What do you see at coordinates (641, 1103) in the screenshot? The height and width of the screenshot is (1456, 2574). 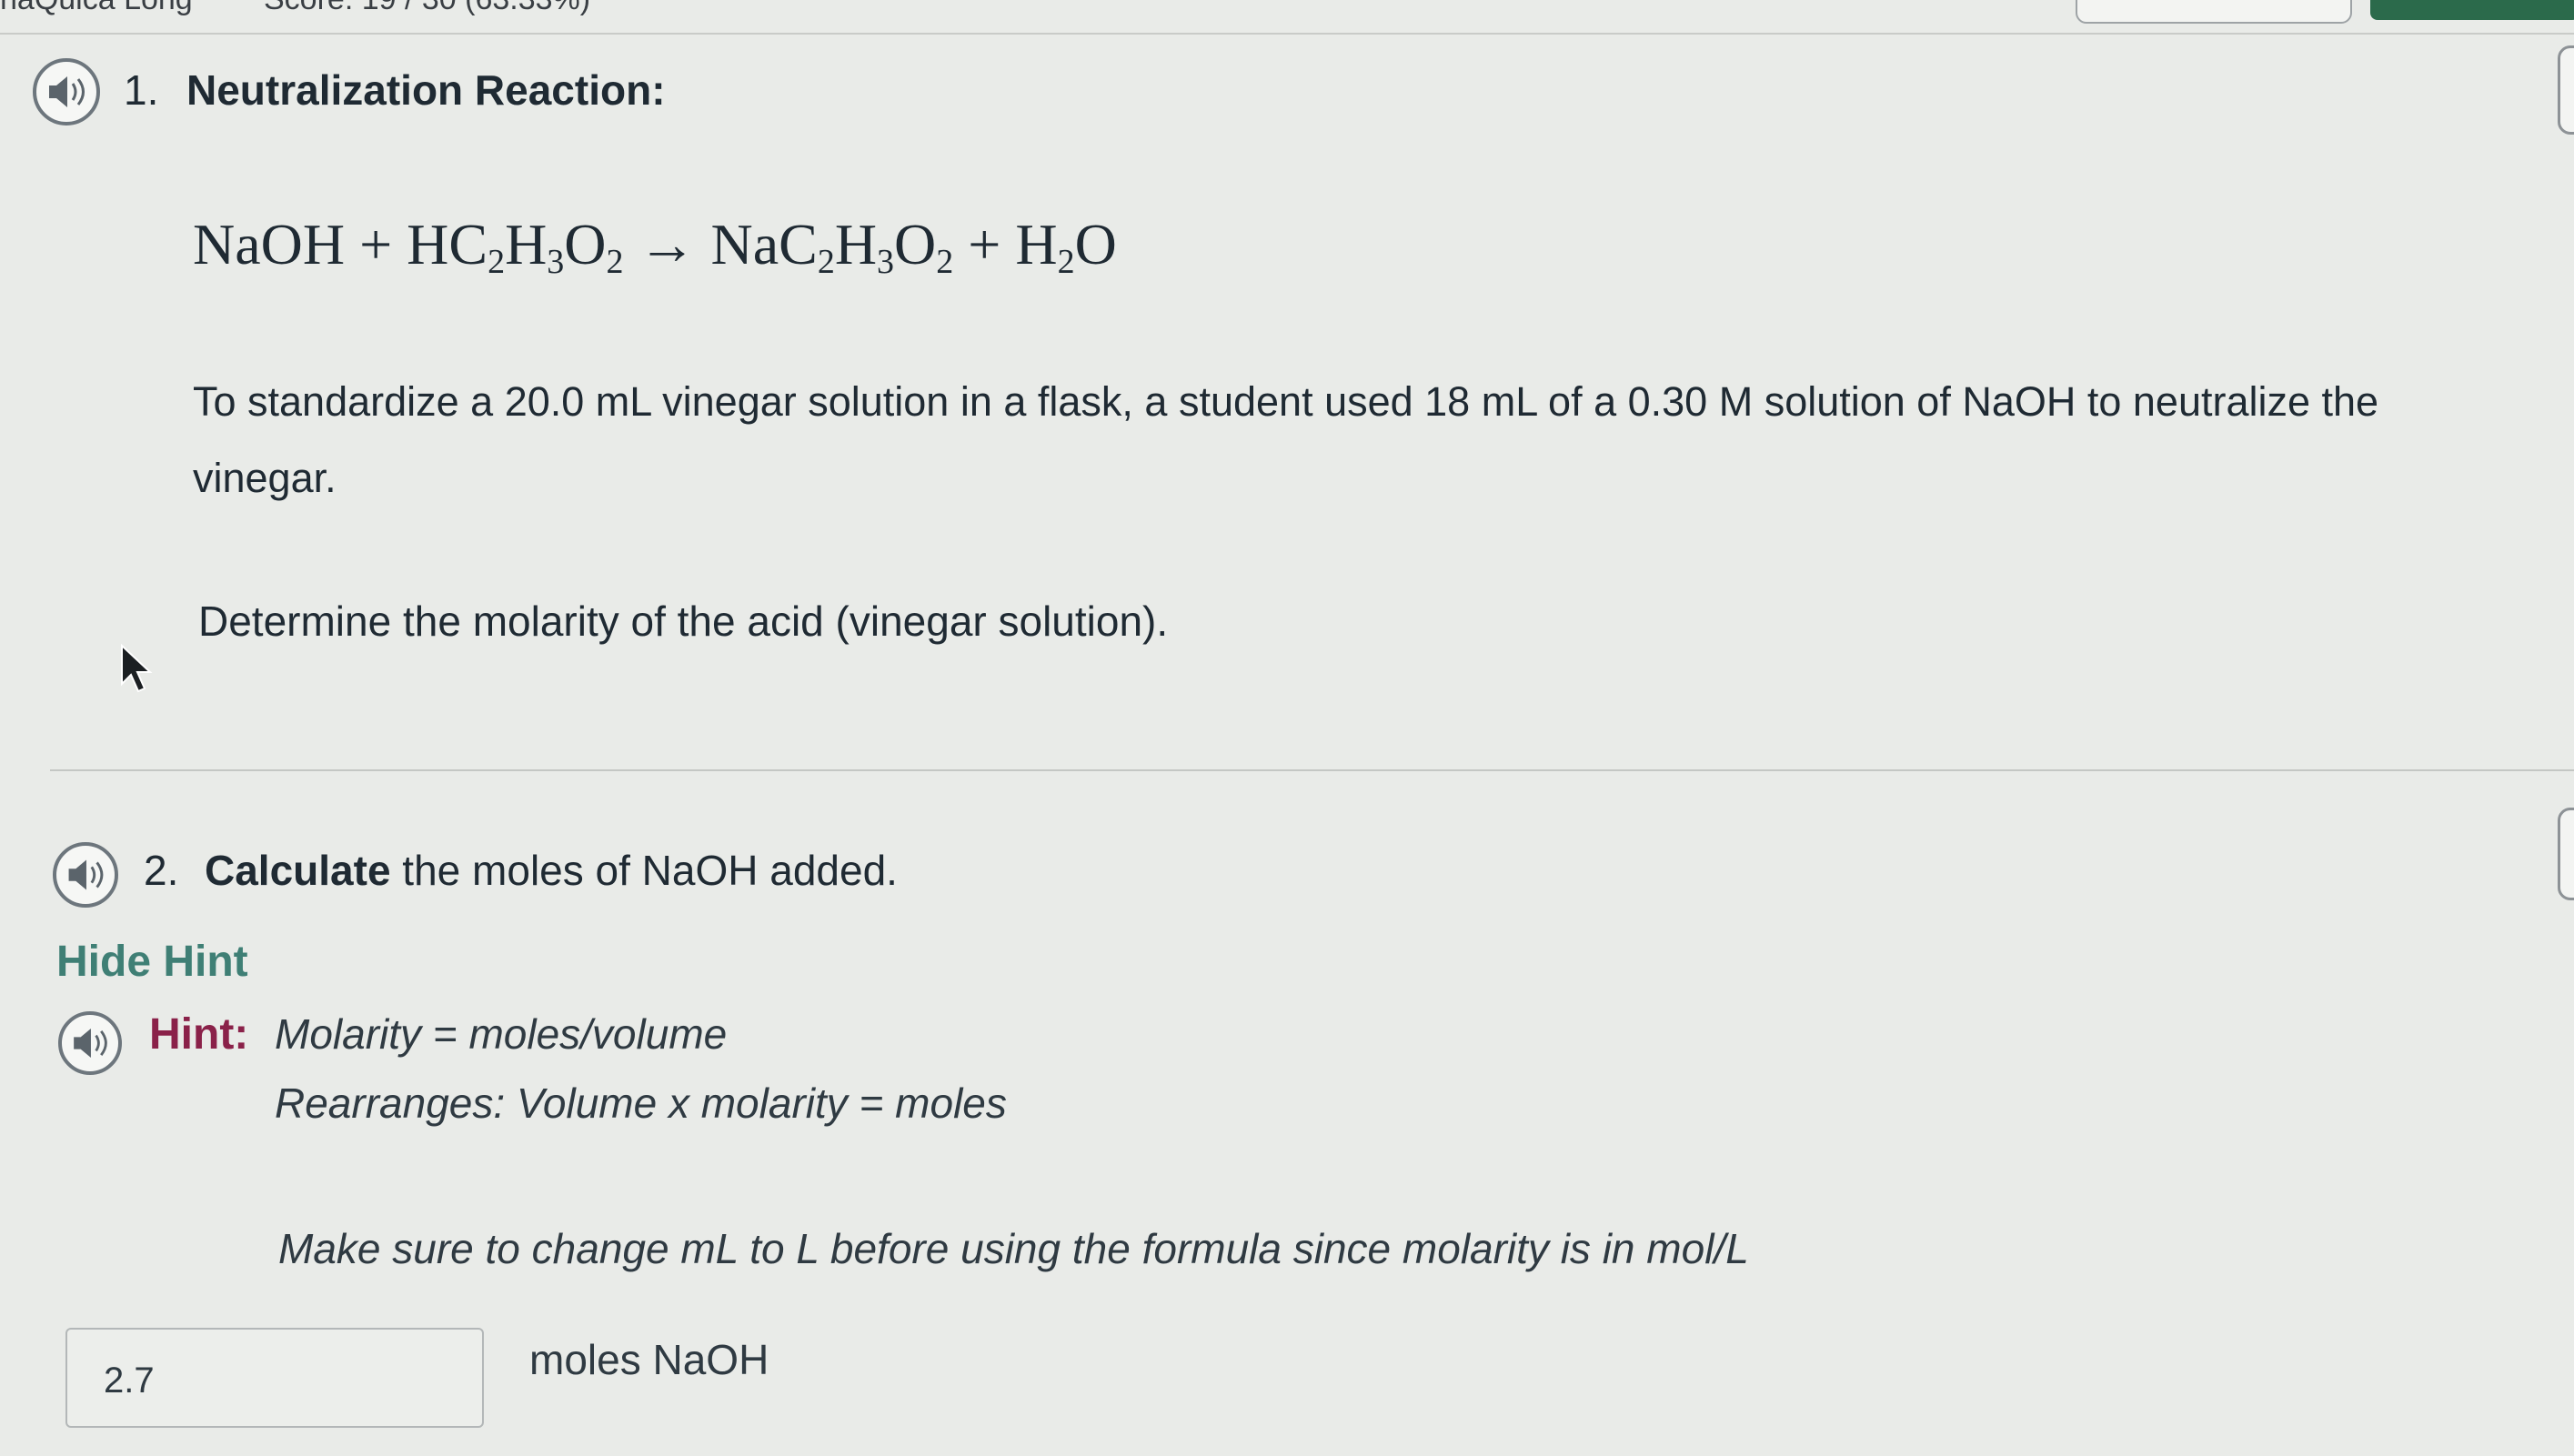 I see `hint-line-2: Rearranges: Volume x molarity = moles` at bounding box center [641, 1103].